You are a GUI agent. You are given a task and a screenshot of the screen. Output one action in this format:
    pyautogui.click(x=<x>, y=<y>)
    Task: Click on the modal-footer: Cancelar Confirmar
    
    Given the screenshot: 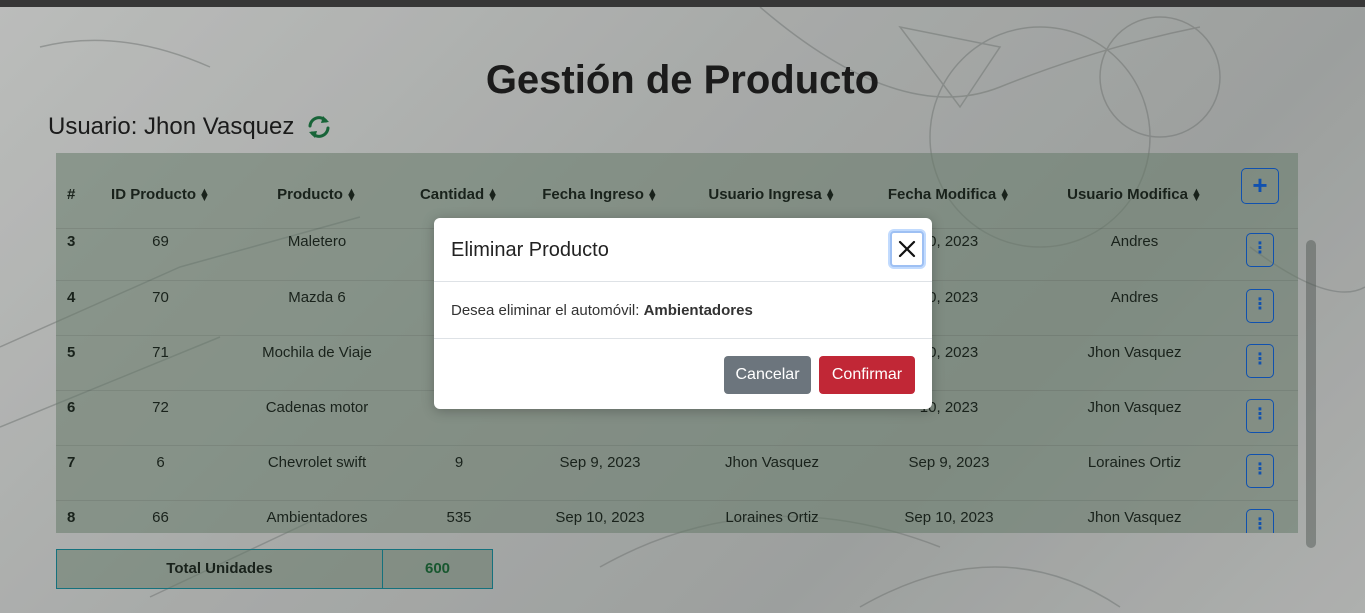 What is the action you would take?
    pyautogui.click(x=683, y=374)
    